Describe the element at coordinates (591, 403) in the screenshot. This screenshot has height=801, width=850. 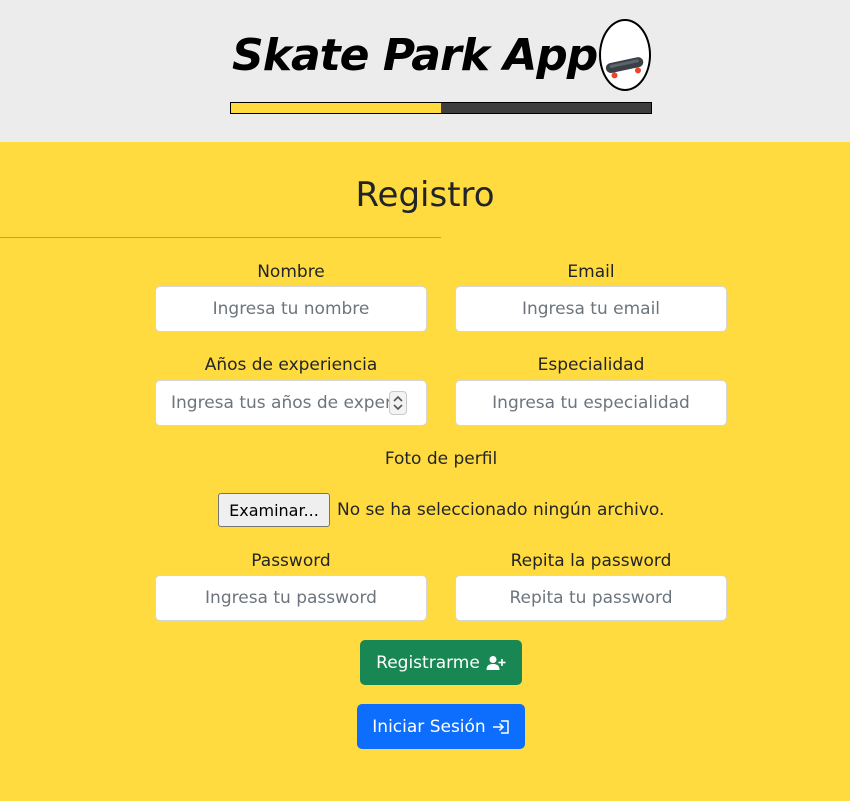
I see `especialidad-input` at that location.